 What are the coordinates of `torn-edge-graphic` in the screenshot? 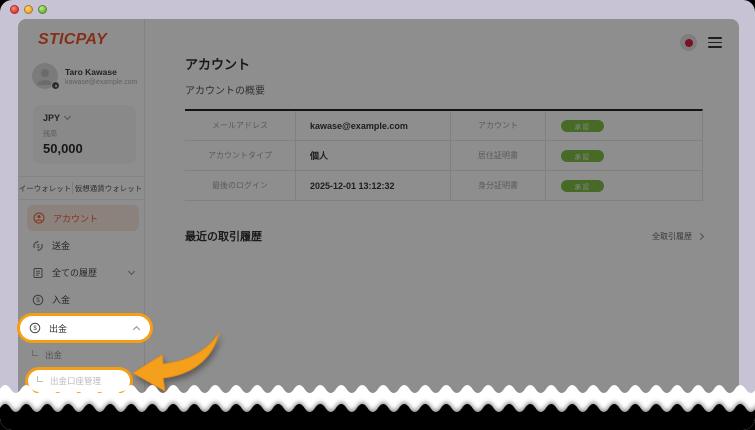 It's located at (377, 407).